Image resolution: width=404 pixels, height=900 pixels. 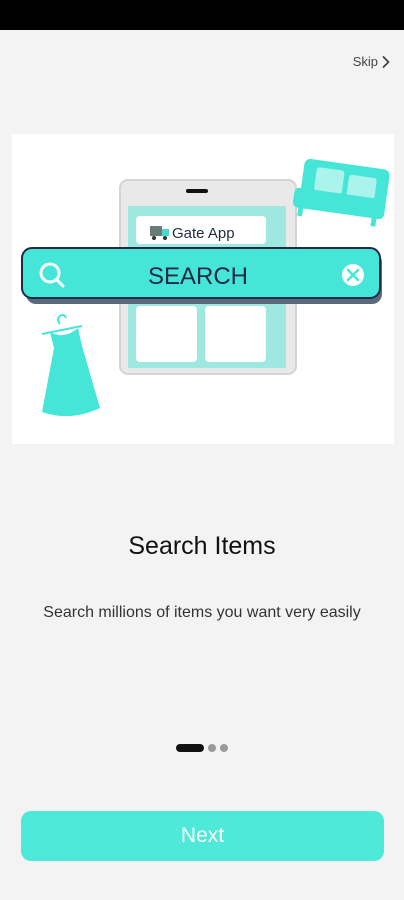 What do you see at coordinates (202, 15) in the screenshot?
I see `status-bar` at bounding box center [202, 15].